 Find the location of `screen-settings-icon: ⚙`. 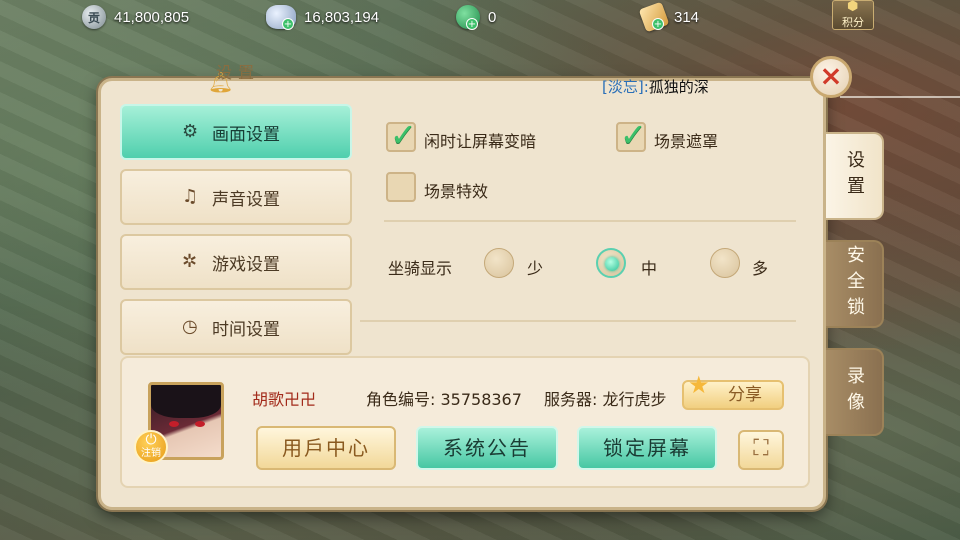

screen-settings-icon: ⚙ is located at coordinates (190, 131).